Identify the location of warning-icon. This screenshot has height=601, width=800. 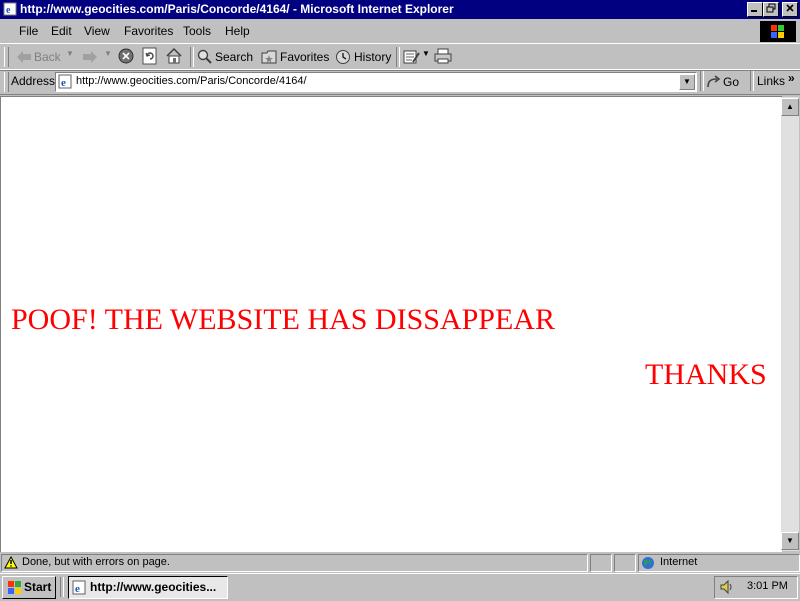
(11, 562).